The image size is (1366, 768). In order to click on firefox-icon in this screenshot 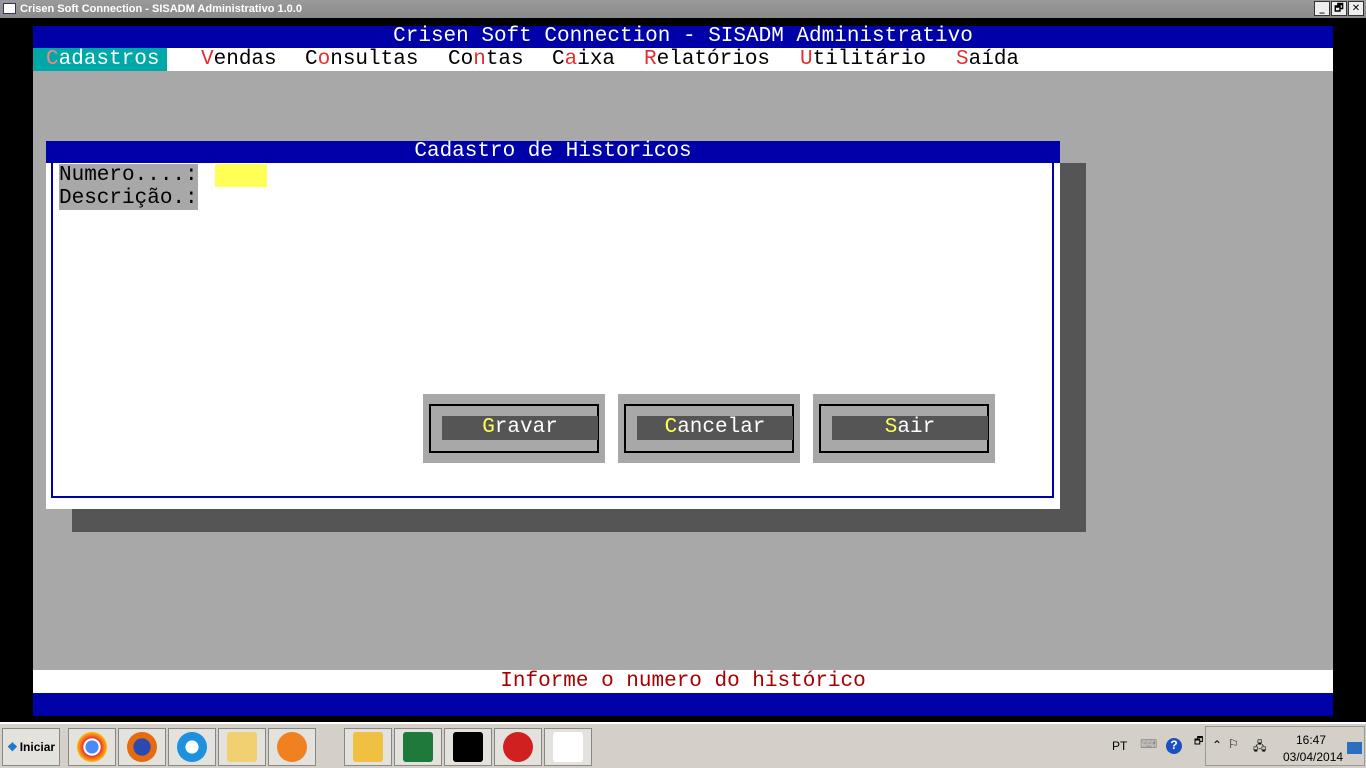, I will do `click(142, 747)`.